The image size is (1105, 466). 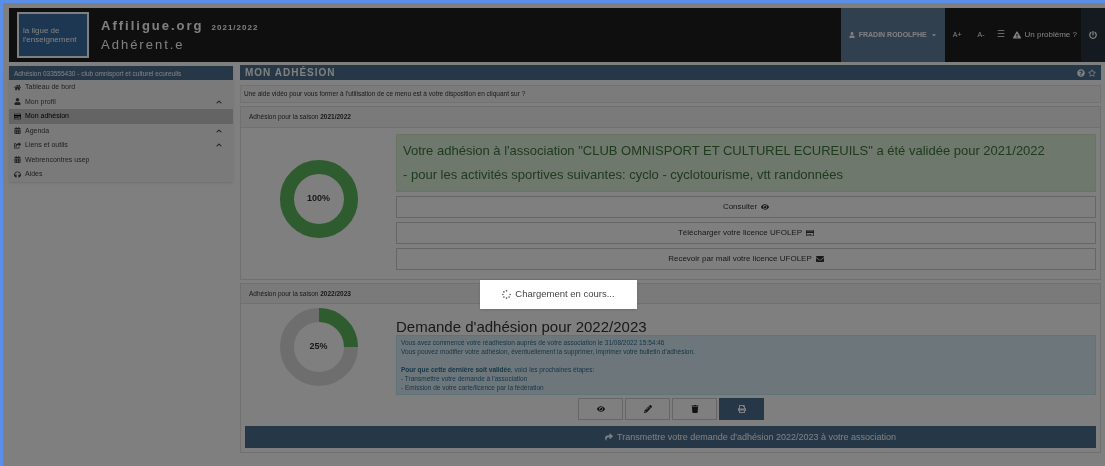 I want to click on trash-icon, so click(x=694, y=409).